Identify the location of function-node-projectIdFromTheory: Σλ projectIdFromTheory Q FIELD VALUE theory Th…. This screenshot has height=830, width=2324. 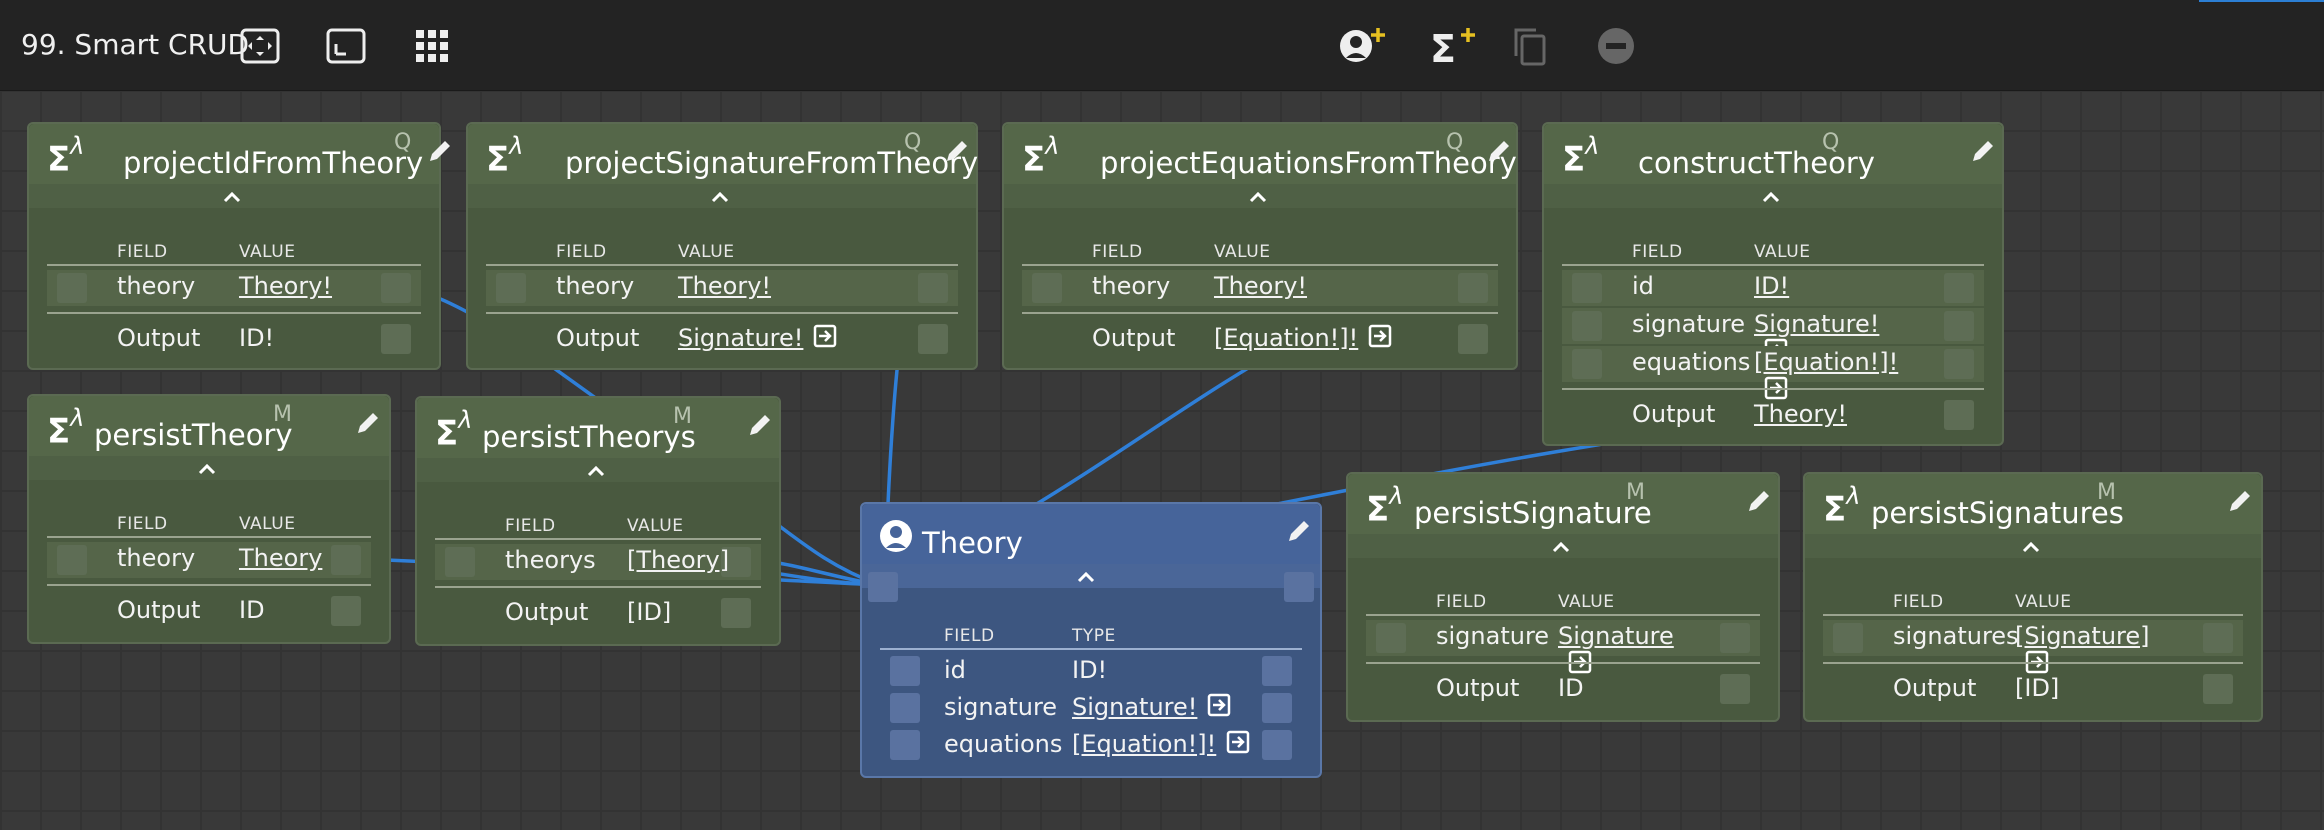
(238, 246).